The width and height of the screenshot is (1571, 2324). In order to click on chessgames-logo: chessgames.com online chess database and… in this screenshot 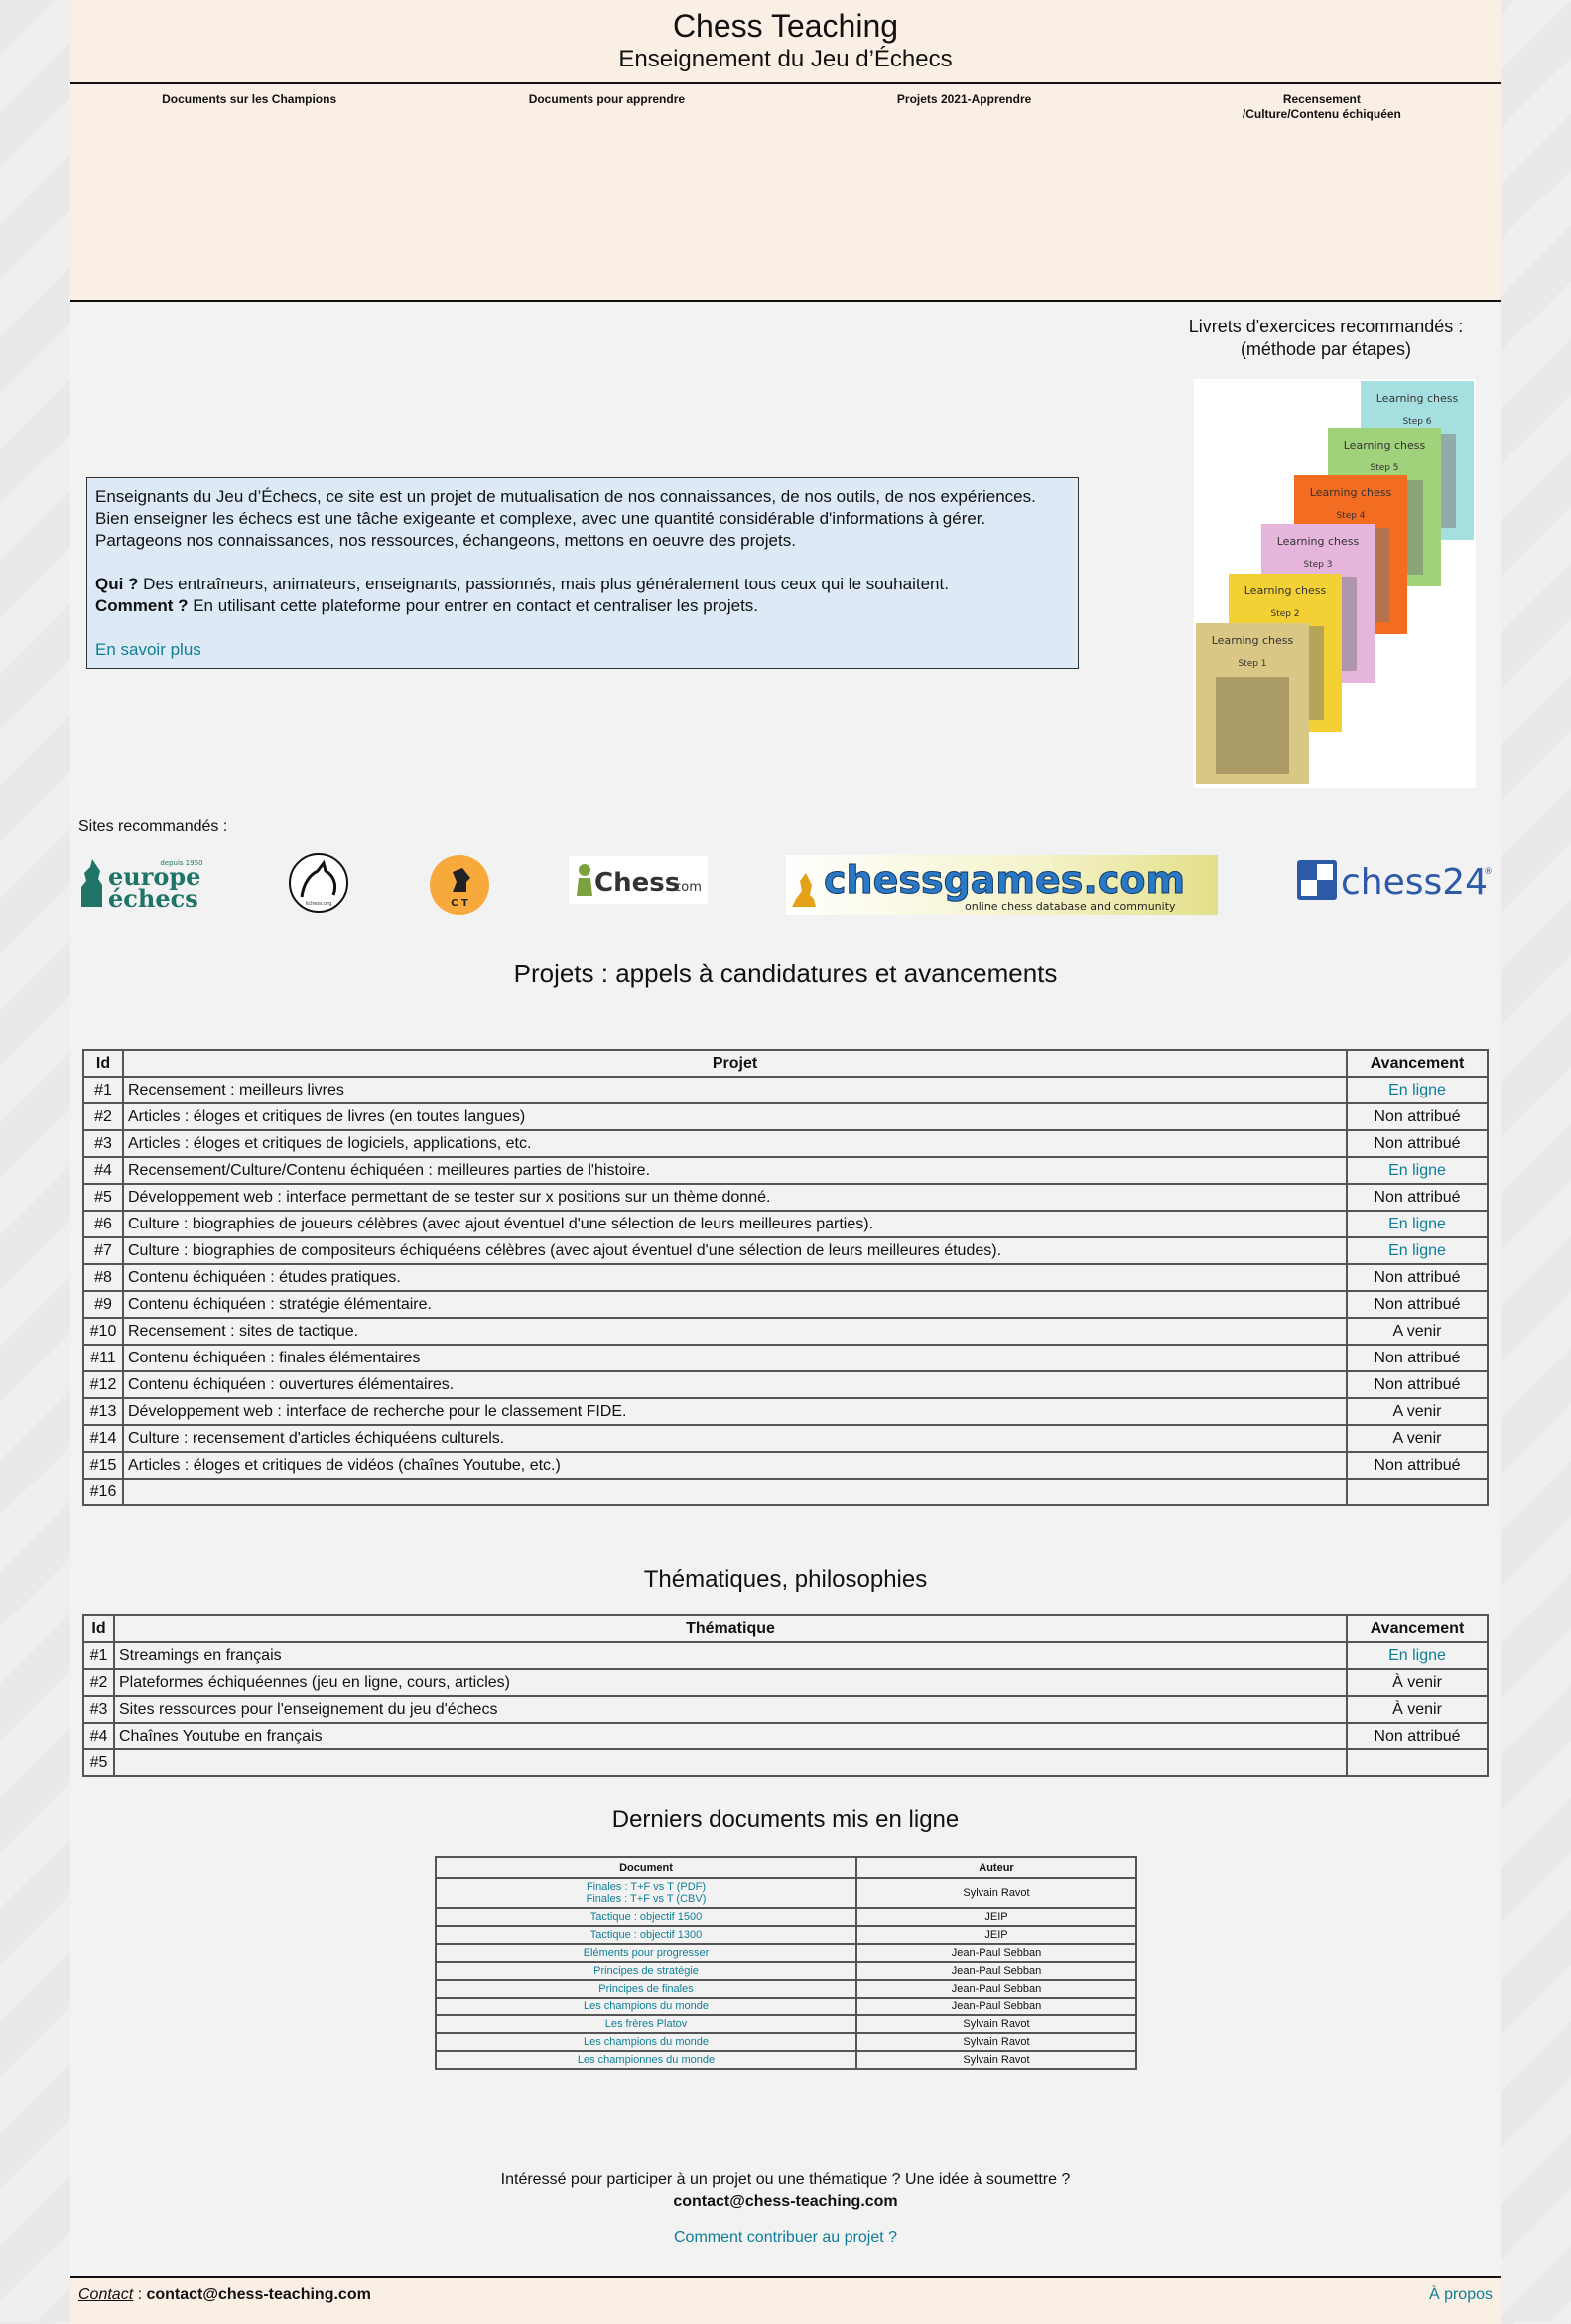, I will do `click(1002, 885)`.